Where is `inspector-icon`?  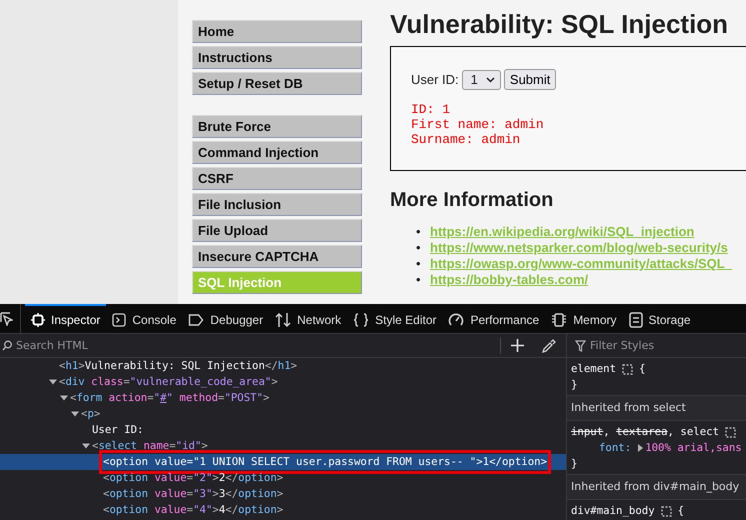
inspector-icon is located at coordinates (38, 319).